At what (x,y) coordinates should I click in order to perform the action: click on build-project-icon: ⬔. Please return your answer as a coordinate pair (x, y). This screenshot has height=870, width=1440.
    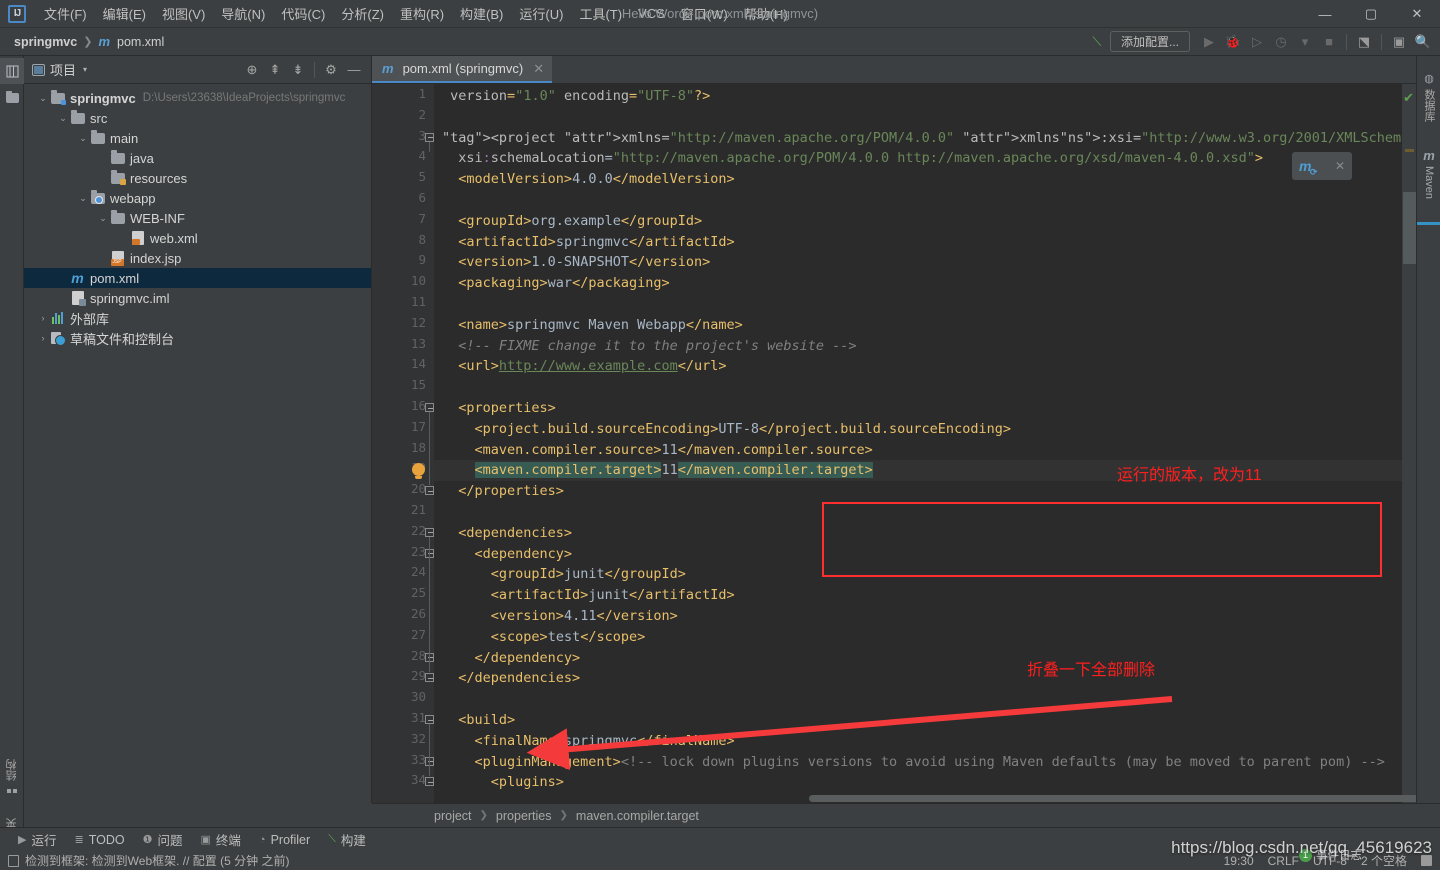
    Looking at the image, I should click on (1364, 42).